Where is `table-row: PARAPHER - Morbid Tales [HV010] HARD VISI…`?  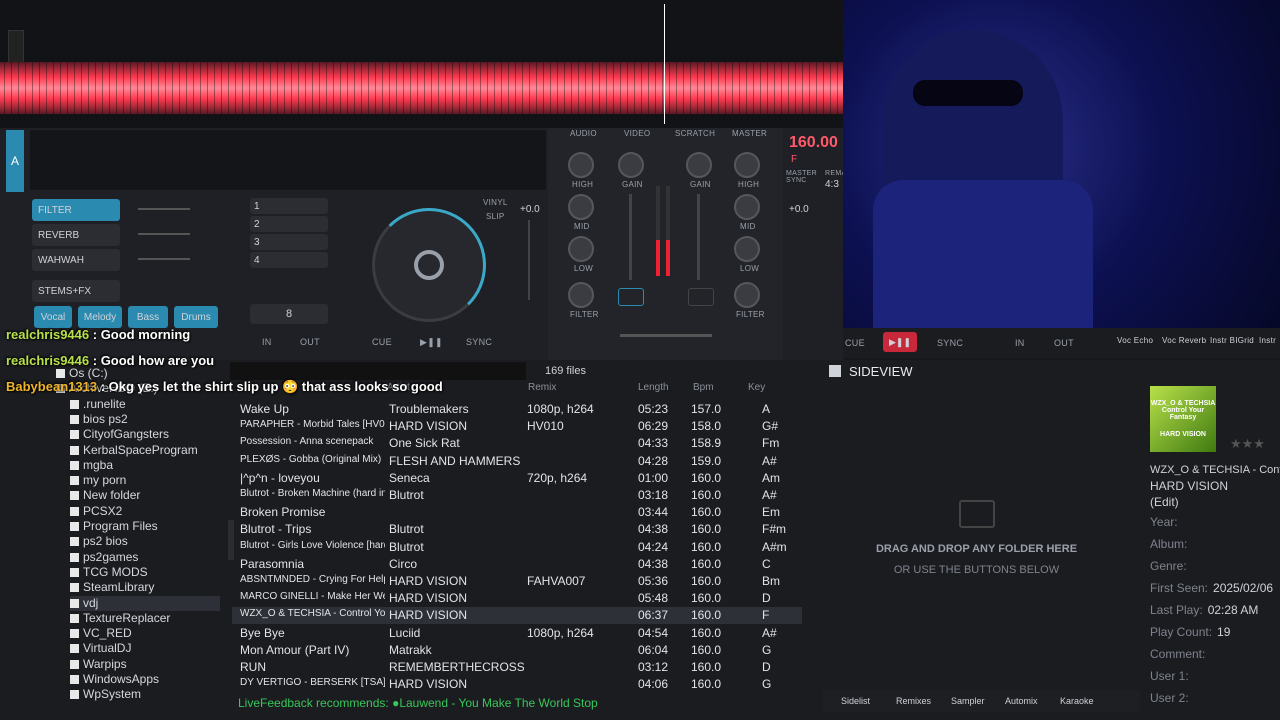
table-row: PARAPHER - Morbid Tales [HV010] HARD VISI… is located at coordinates (517, 426).